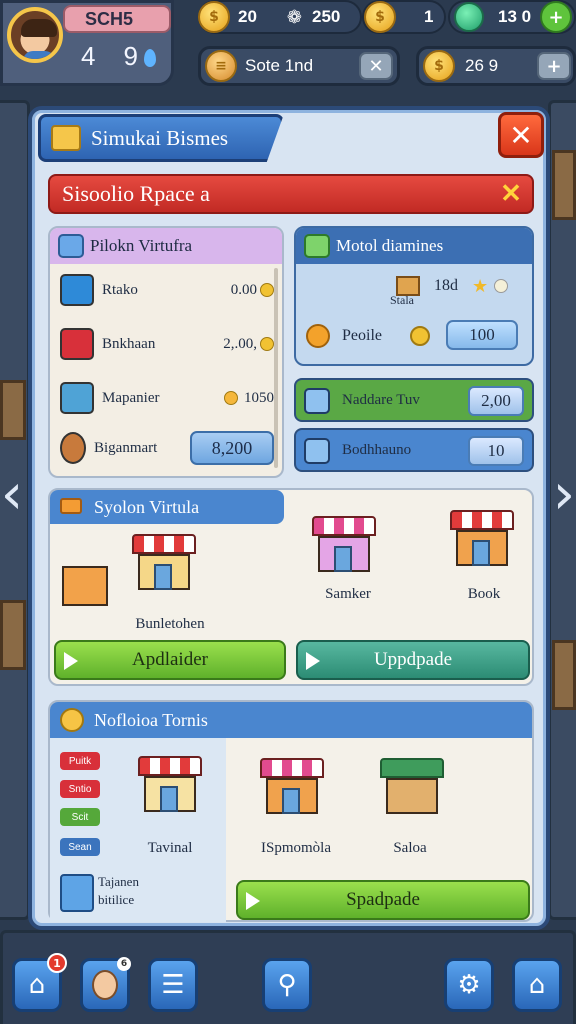 The width and height of the screenshot is (576, 1024). What do you see at coordinates (12, 495) in the screenshot?
I see `left-arrow-button: ‹` at bounding box center [12, 495].